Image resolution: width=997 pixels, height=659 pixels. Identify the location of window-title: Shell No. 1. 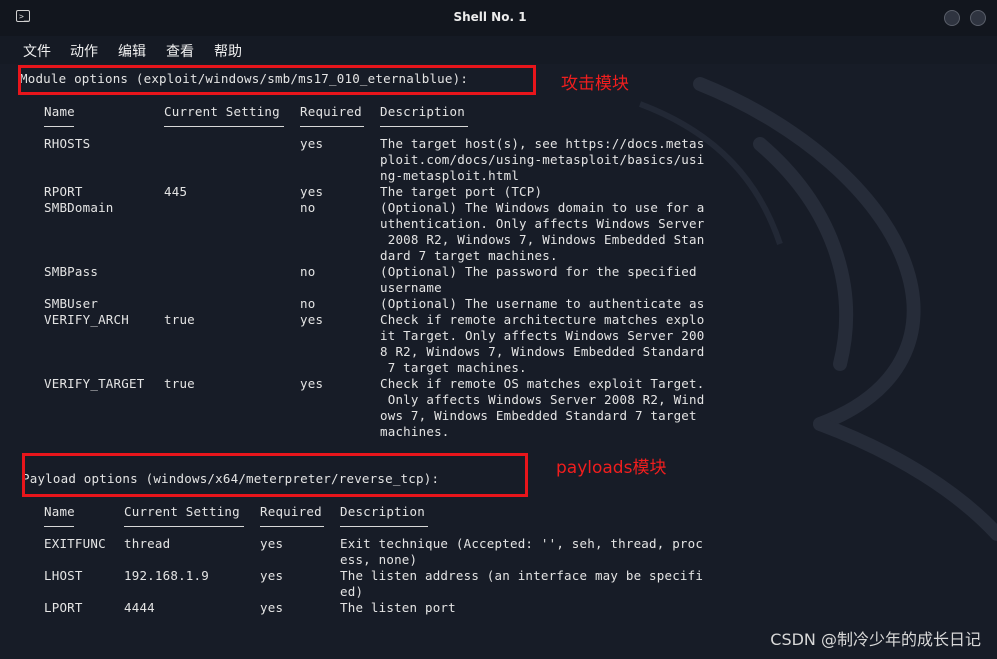
(490, 17).